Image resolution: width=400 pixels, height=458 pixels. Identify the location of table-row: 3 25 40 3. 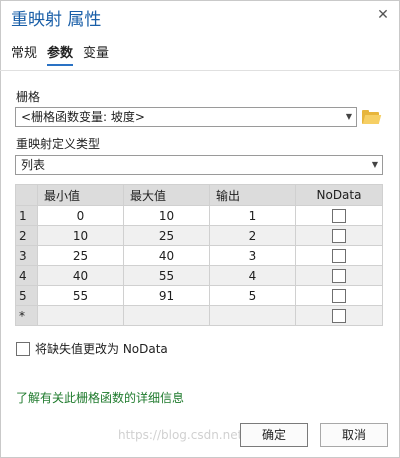
(199, 255).